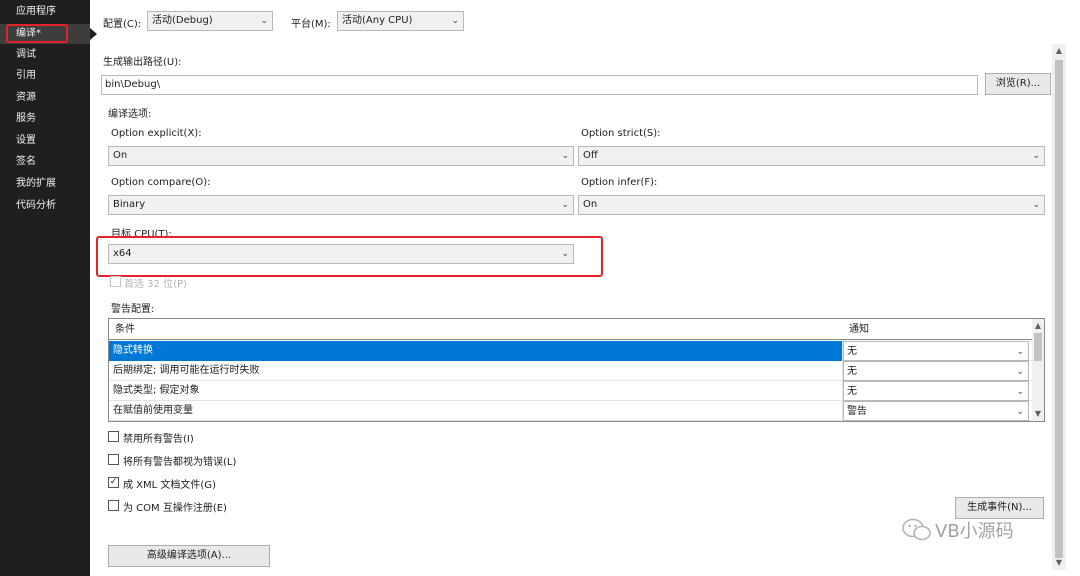  I want to click on table-row: 后期绑定; 调用可能在运行时失败 无 ⌄, so click(571, 371).